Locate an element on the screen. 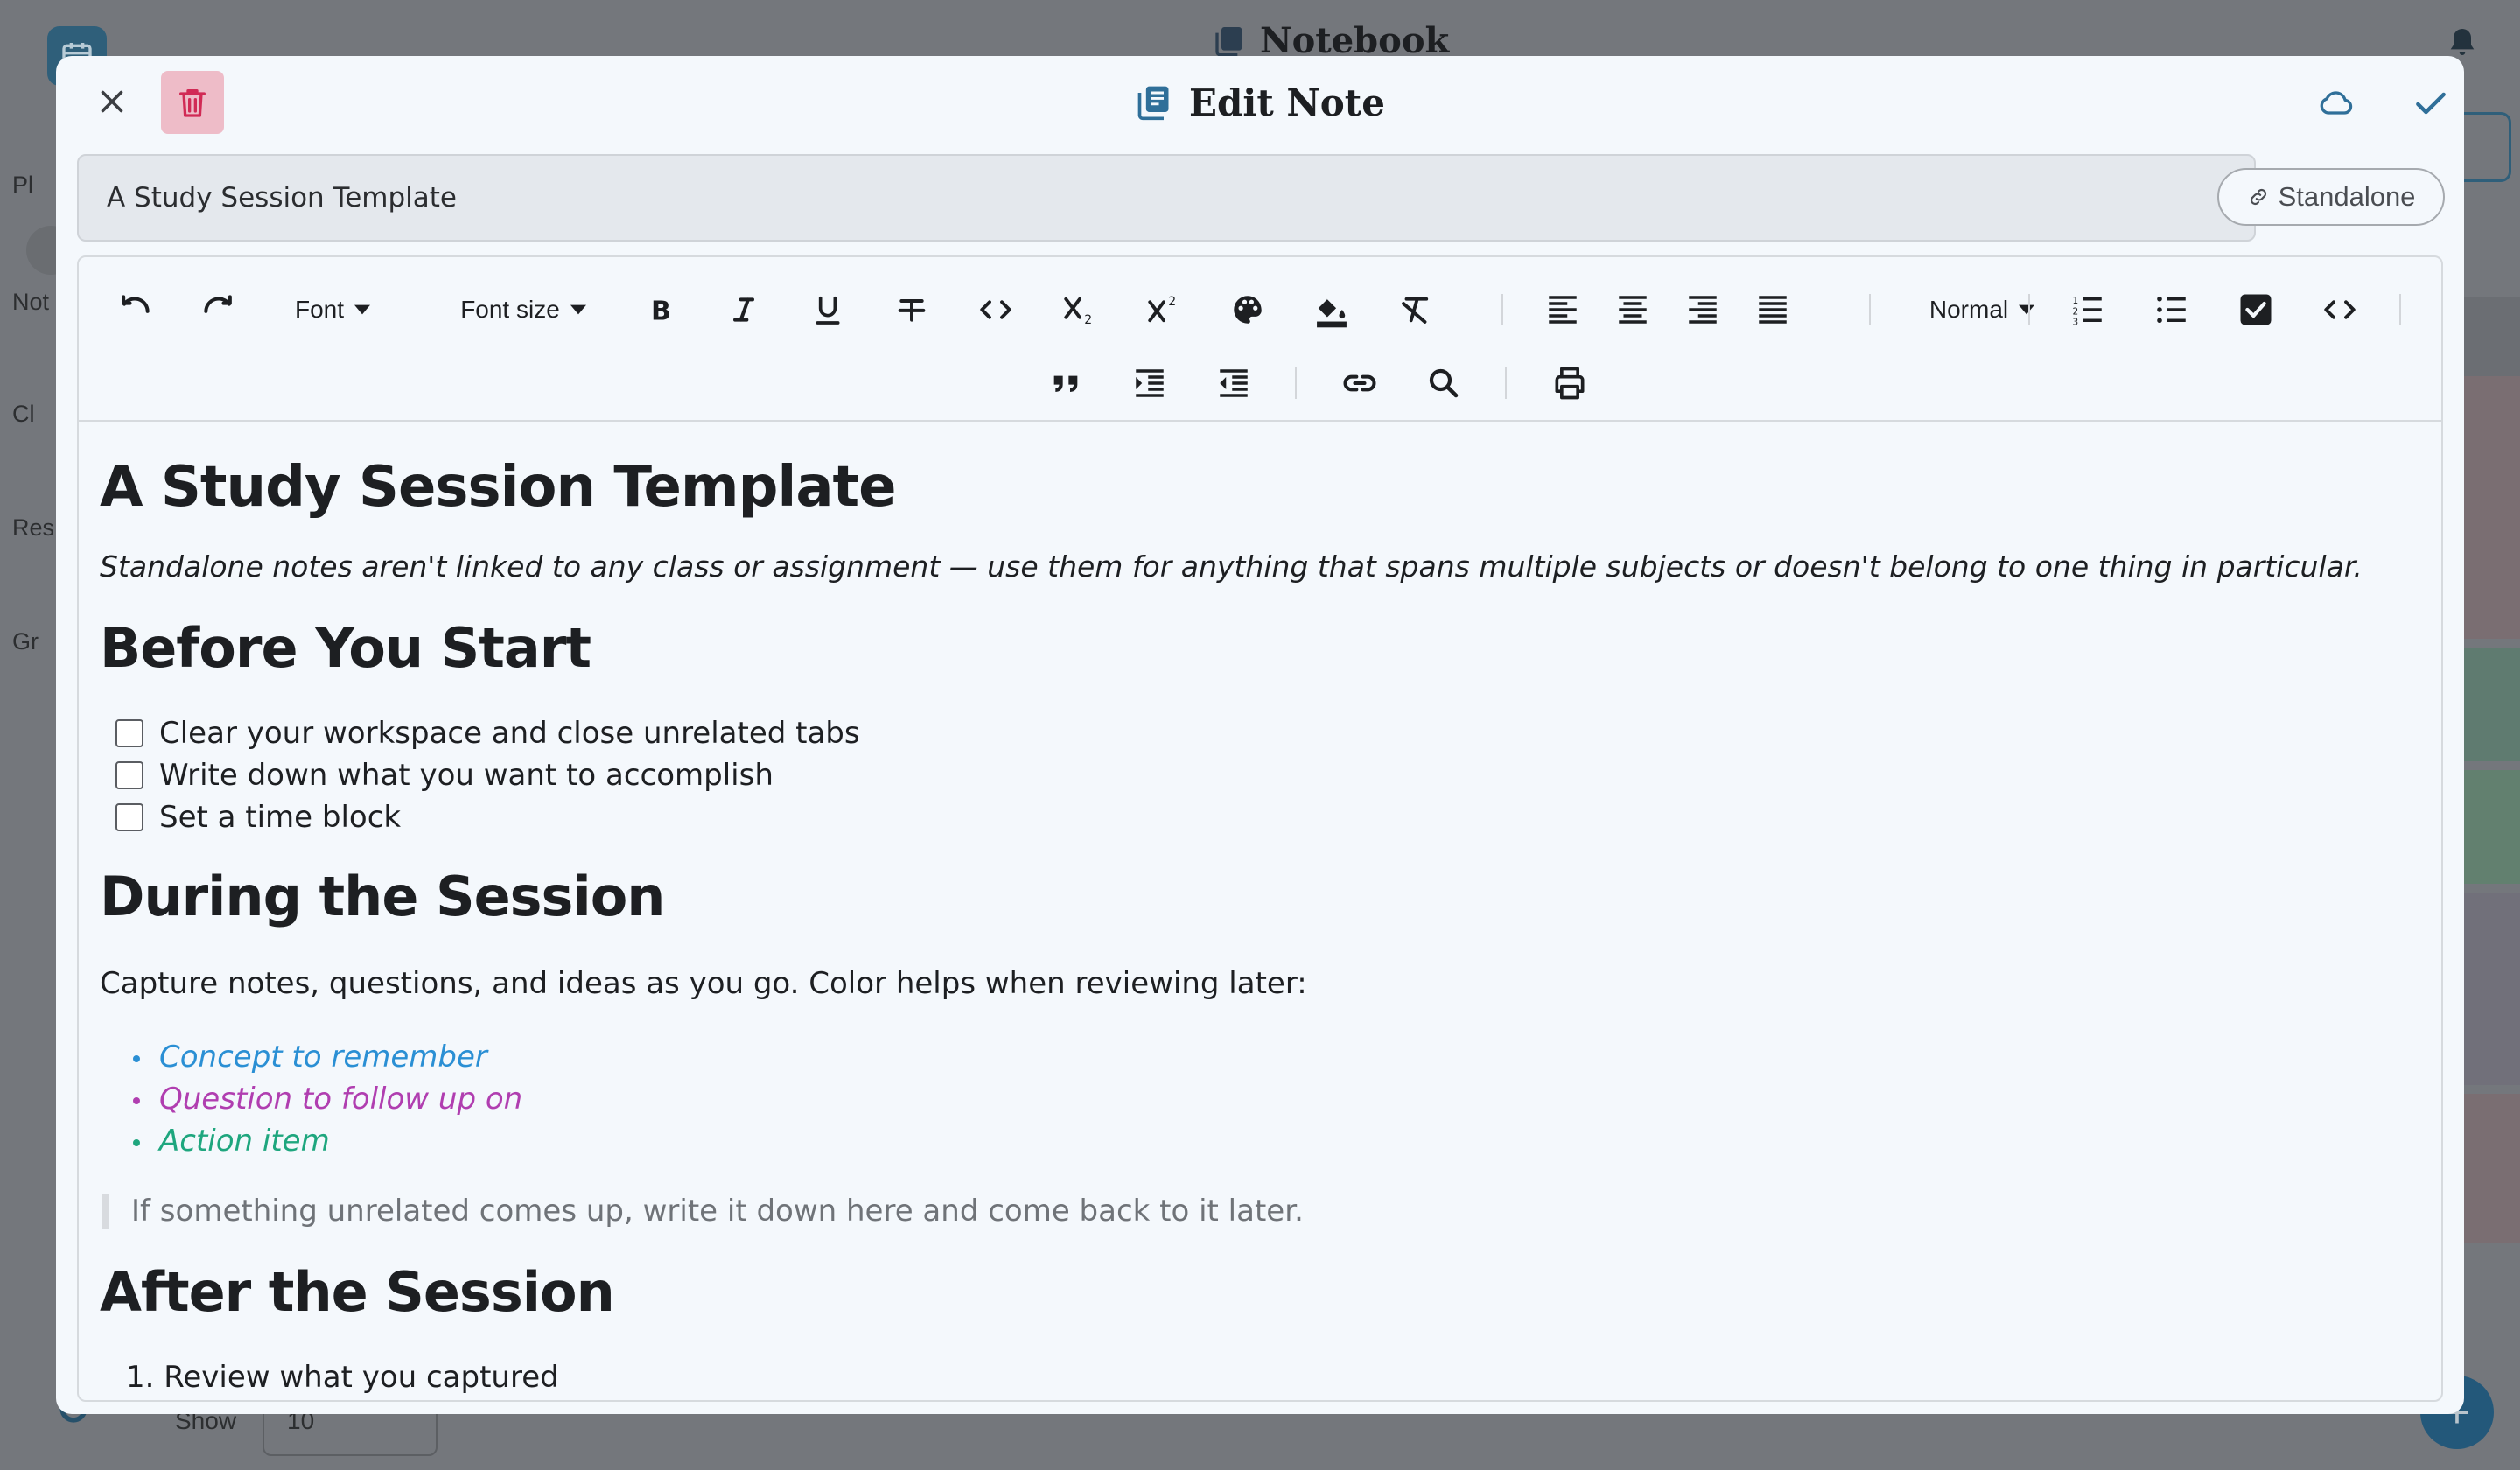 The height and width of the screenshot is (1470, 2520). strikethrough-icon is located at coordinates (912, 310).